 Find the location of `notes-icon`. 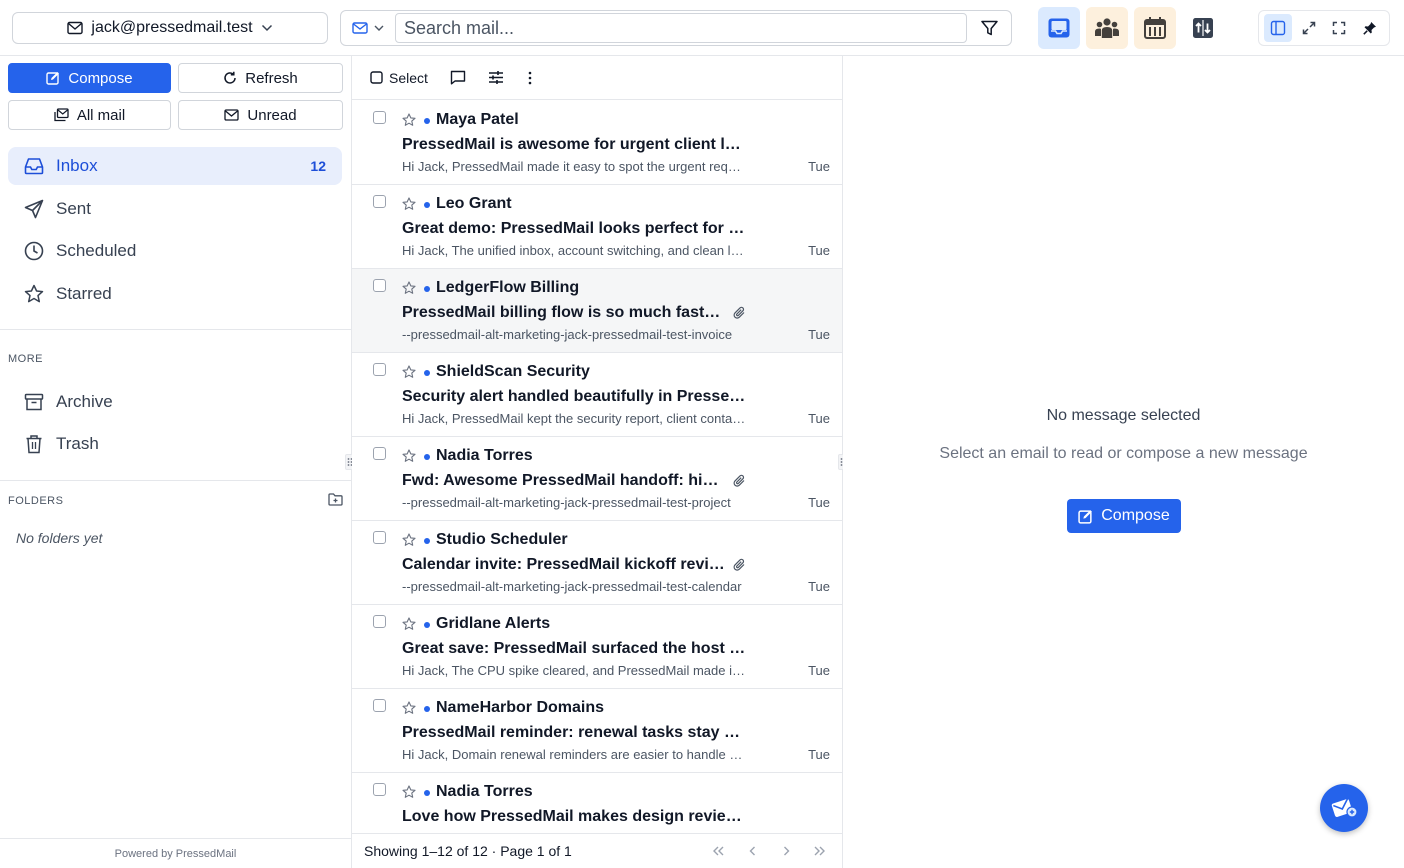

notes-icon is located at coordinates (1203, 28).